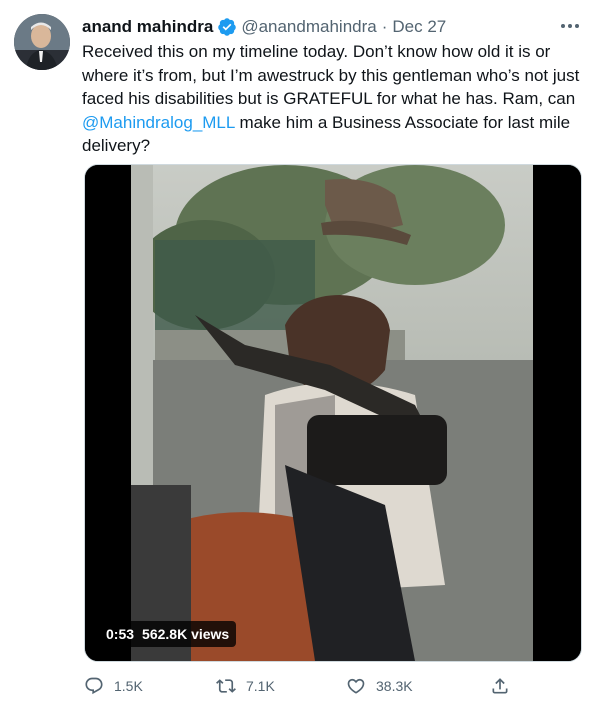 This screenshot has width=597, height=708. I want to click on video-views: 562.8K views, so click(186, 634).